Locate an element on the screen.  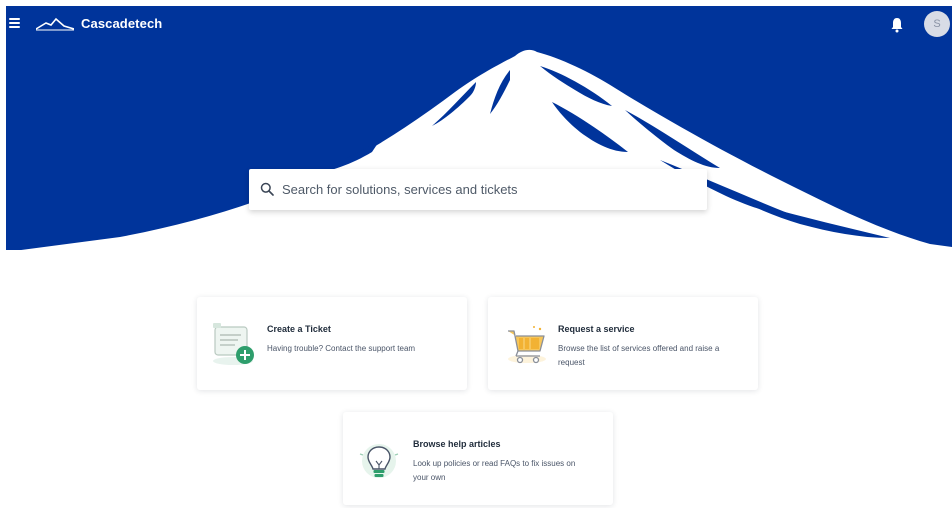
mountain-logo-icon is located at coordinates (55, 24).